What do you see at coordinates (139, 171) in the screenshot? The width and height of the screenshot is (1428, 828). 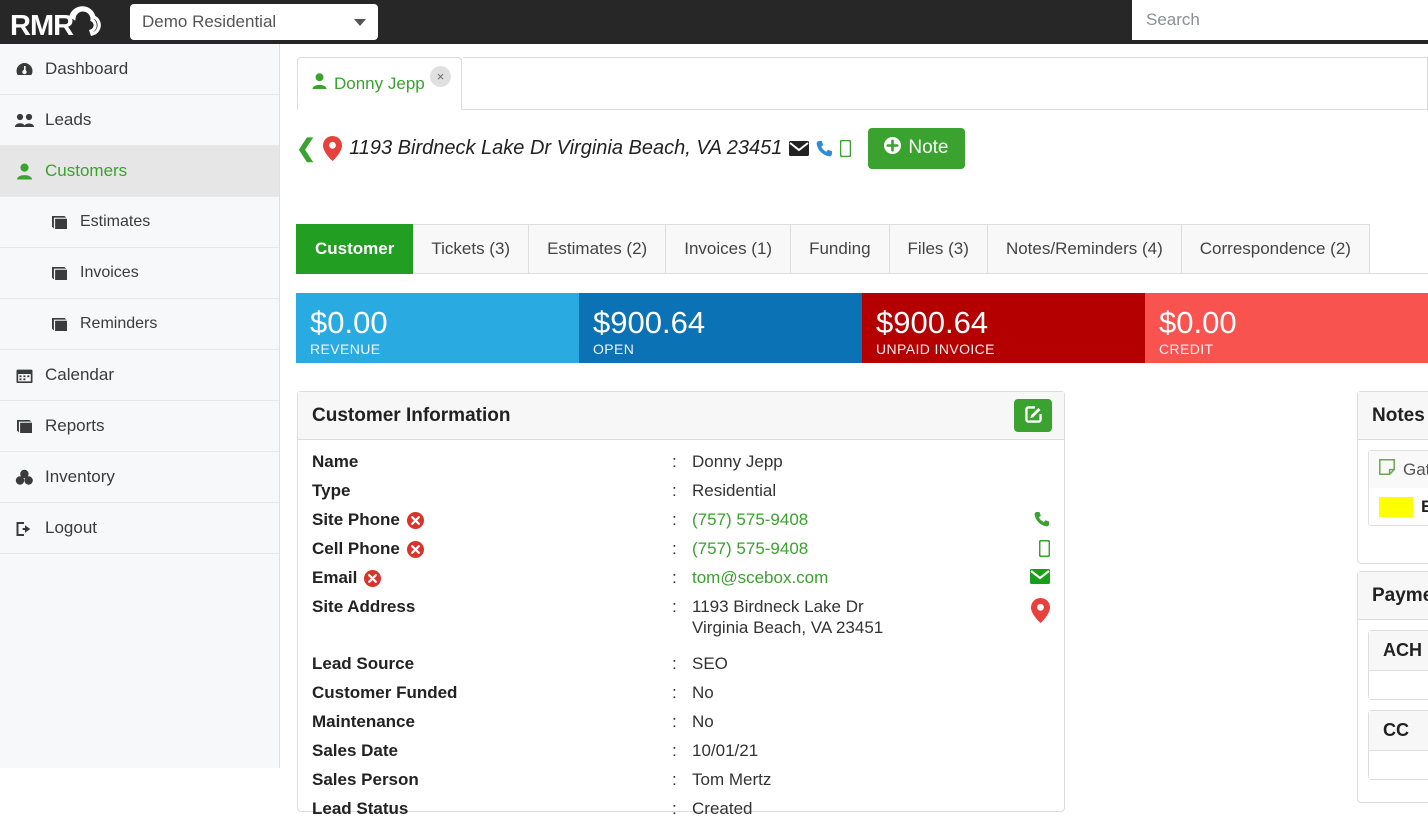 I see `sidebar-item-customers: Customers` at bounding box center [139, 171].